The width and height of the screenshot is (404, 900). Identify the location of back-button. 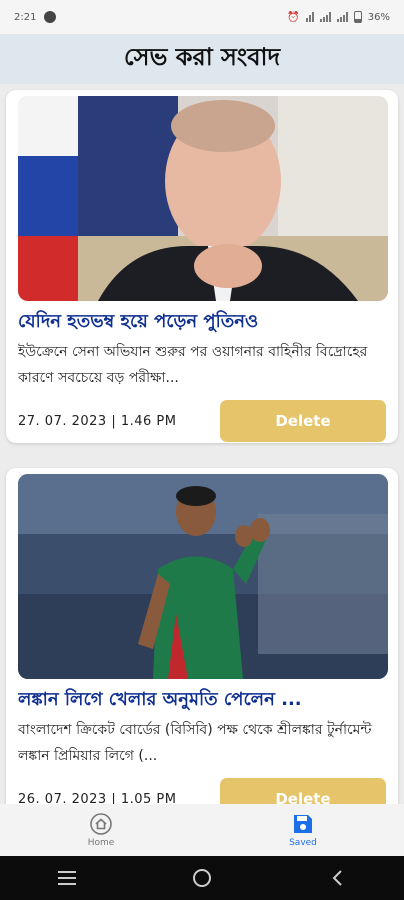
(337, 878).